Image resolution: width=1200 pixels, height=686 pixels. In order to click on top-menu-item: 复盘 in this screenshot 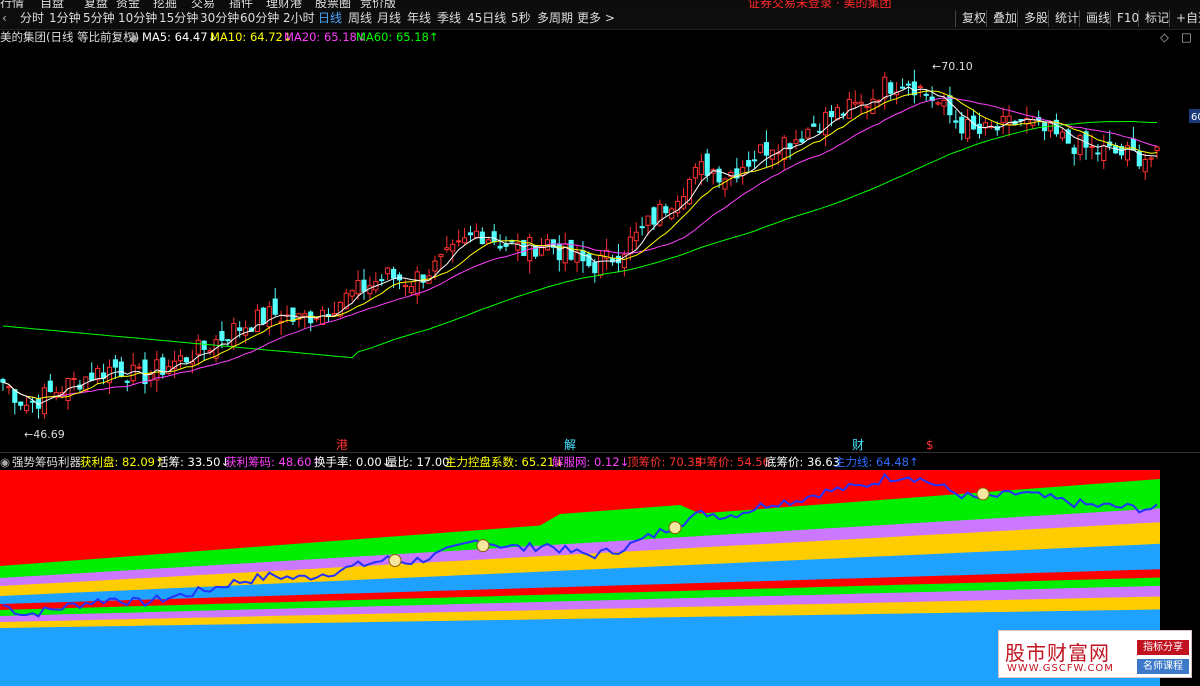, I will do `click(96, 4)`.